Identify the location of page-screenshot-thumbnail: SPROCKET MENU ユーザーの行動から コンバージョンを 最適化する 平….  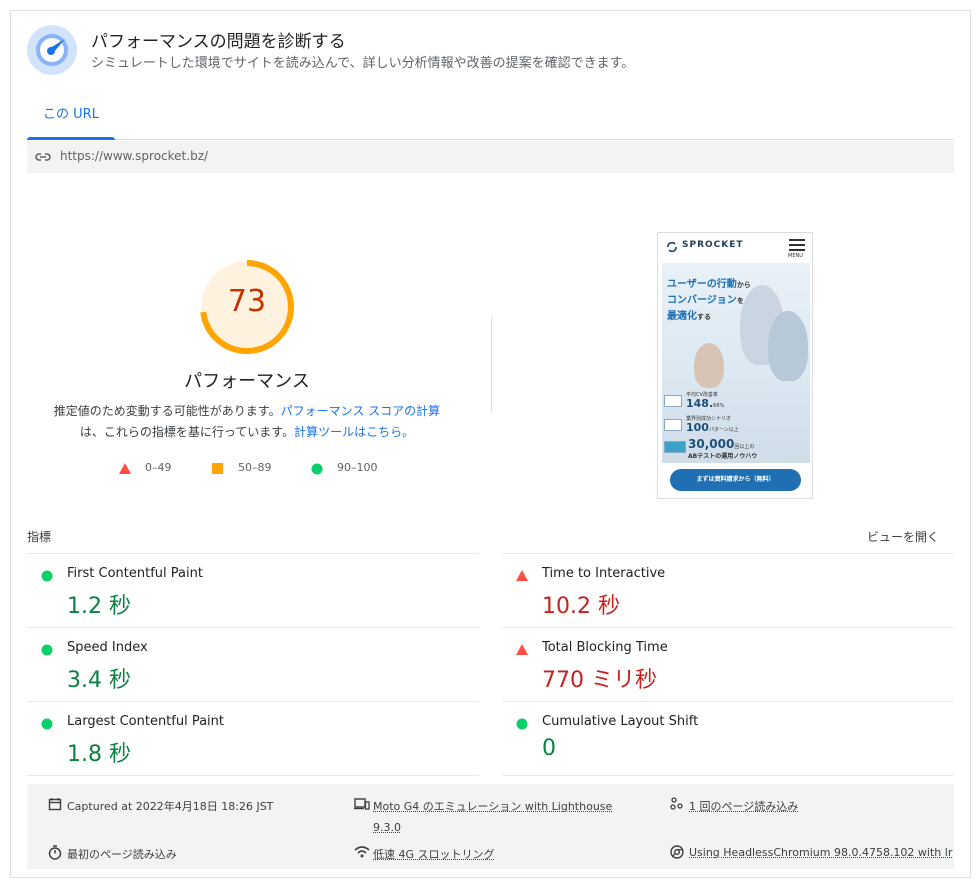
(735, 365).